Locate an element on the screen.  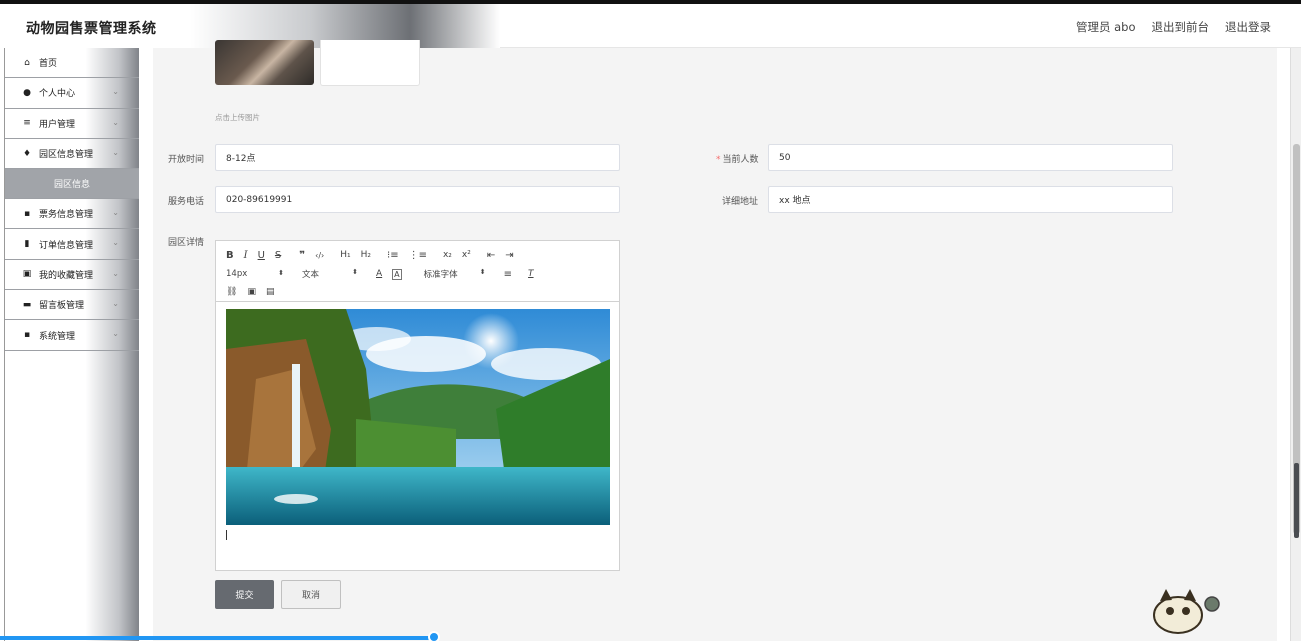
sidebar-item-messages: ▬ 留言板管理 ⌄ is located at coordinates (72, 305).